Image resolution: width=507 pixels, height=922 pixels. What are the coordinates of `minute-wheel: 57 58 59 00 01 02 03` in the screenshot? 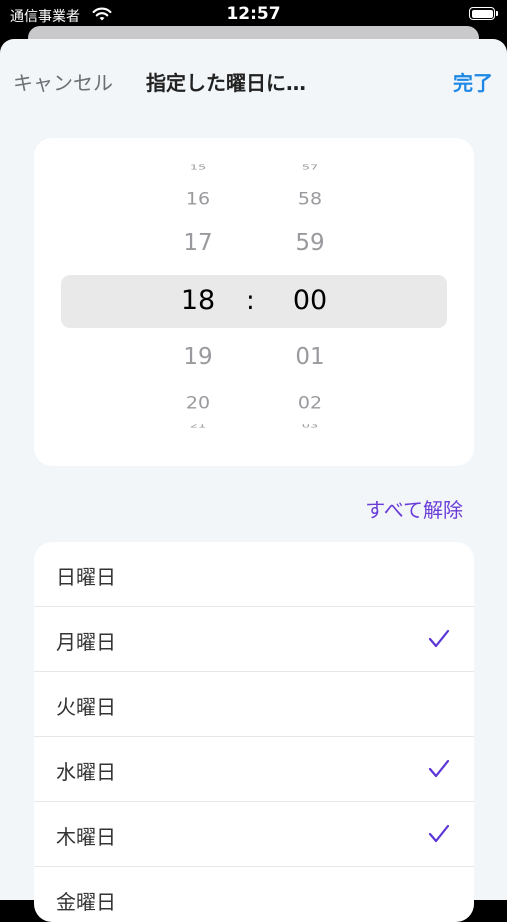 It's located at (310, 302).